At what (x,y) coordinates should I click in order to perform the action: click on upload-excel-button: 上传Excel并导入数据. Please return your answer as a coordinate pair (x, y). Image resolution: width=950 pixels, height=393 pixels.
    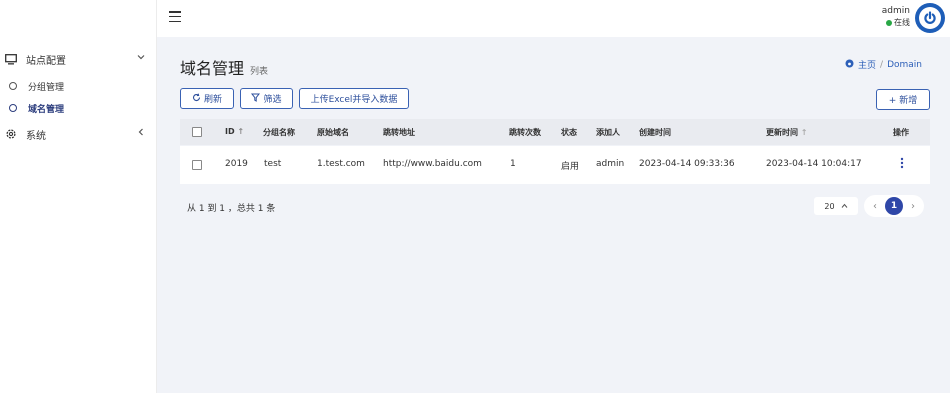
    Looking at the image, I should click on (354, 98).